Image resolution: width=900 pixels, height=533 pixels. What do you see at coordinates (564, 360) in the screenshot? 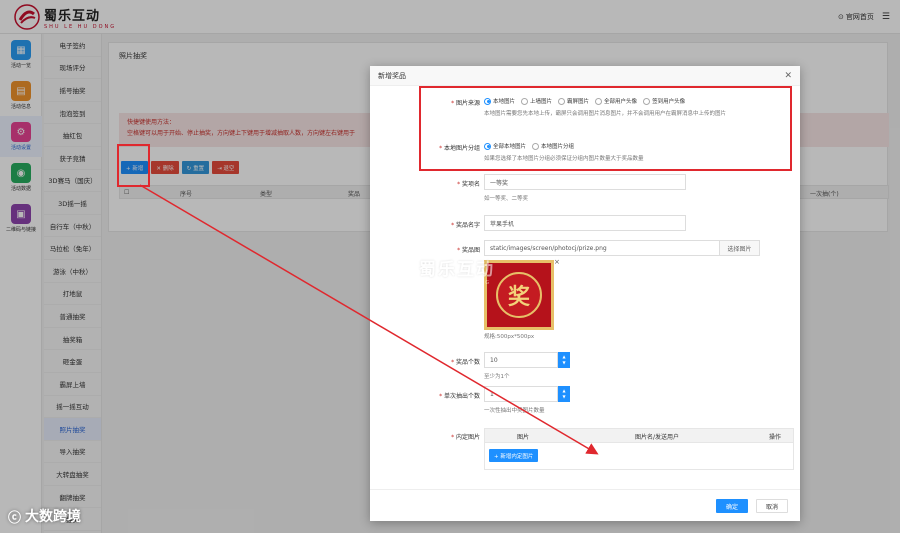
I see `prize-count-stepper: ▲ ▼` at bounding box center [564, 360].